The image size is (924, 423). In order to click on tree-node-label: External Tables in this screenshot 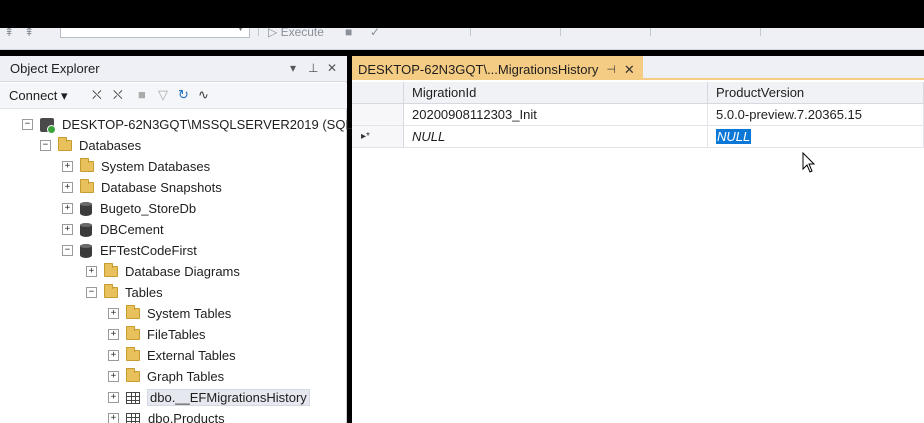, I will do `click(191, 355)`.